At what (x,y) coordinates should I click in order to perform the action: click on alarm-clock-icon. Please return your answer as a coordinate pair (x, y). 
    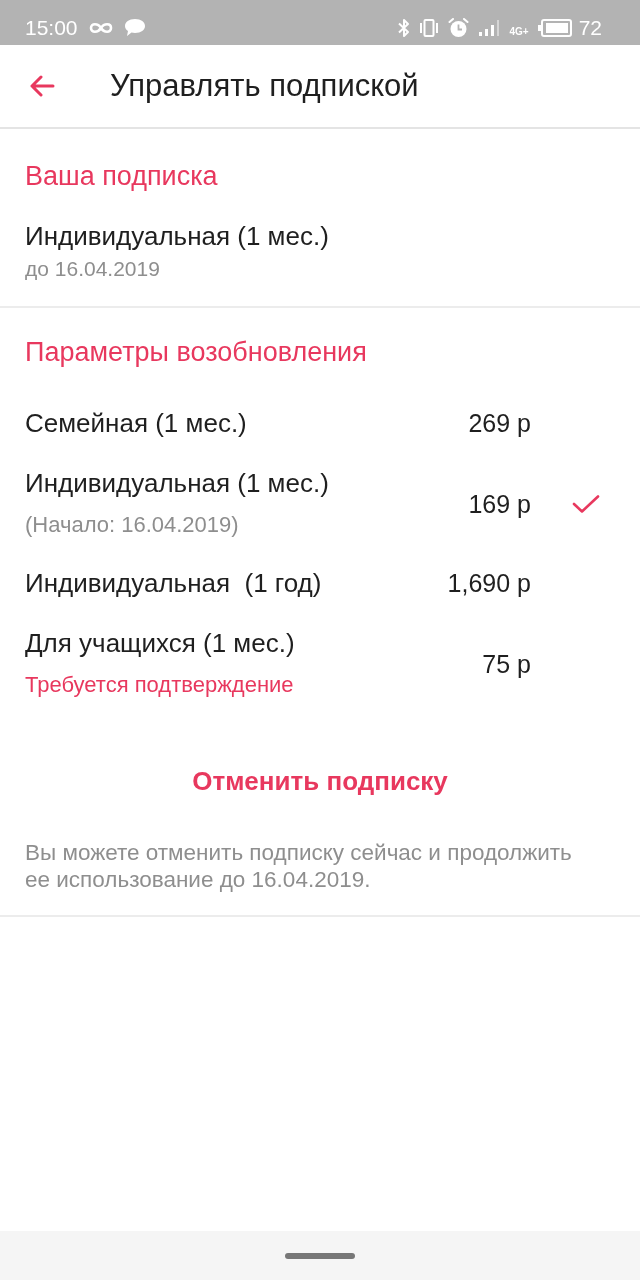
    Looking at the image, I should click on (459, 27).